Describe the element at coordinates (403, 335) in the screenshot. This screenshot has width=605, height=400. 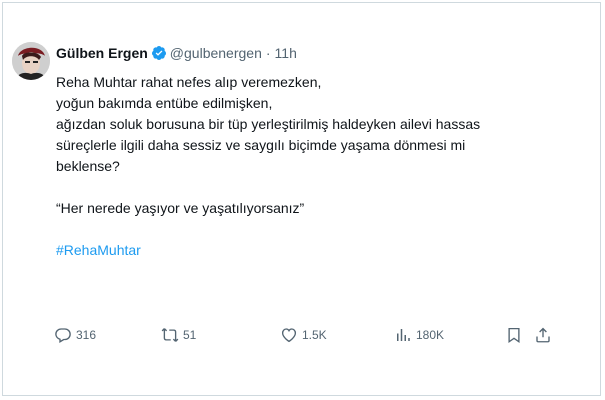
I see `views-analytics-icon` at that location.